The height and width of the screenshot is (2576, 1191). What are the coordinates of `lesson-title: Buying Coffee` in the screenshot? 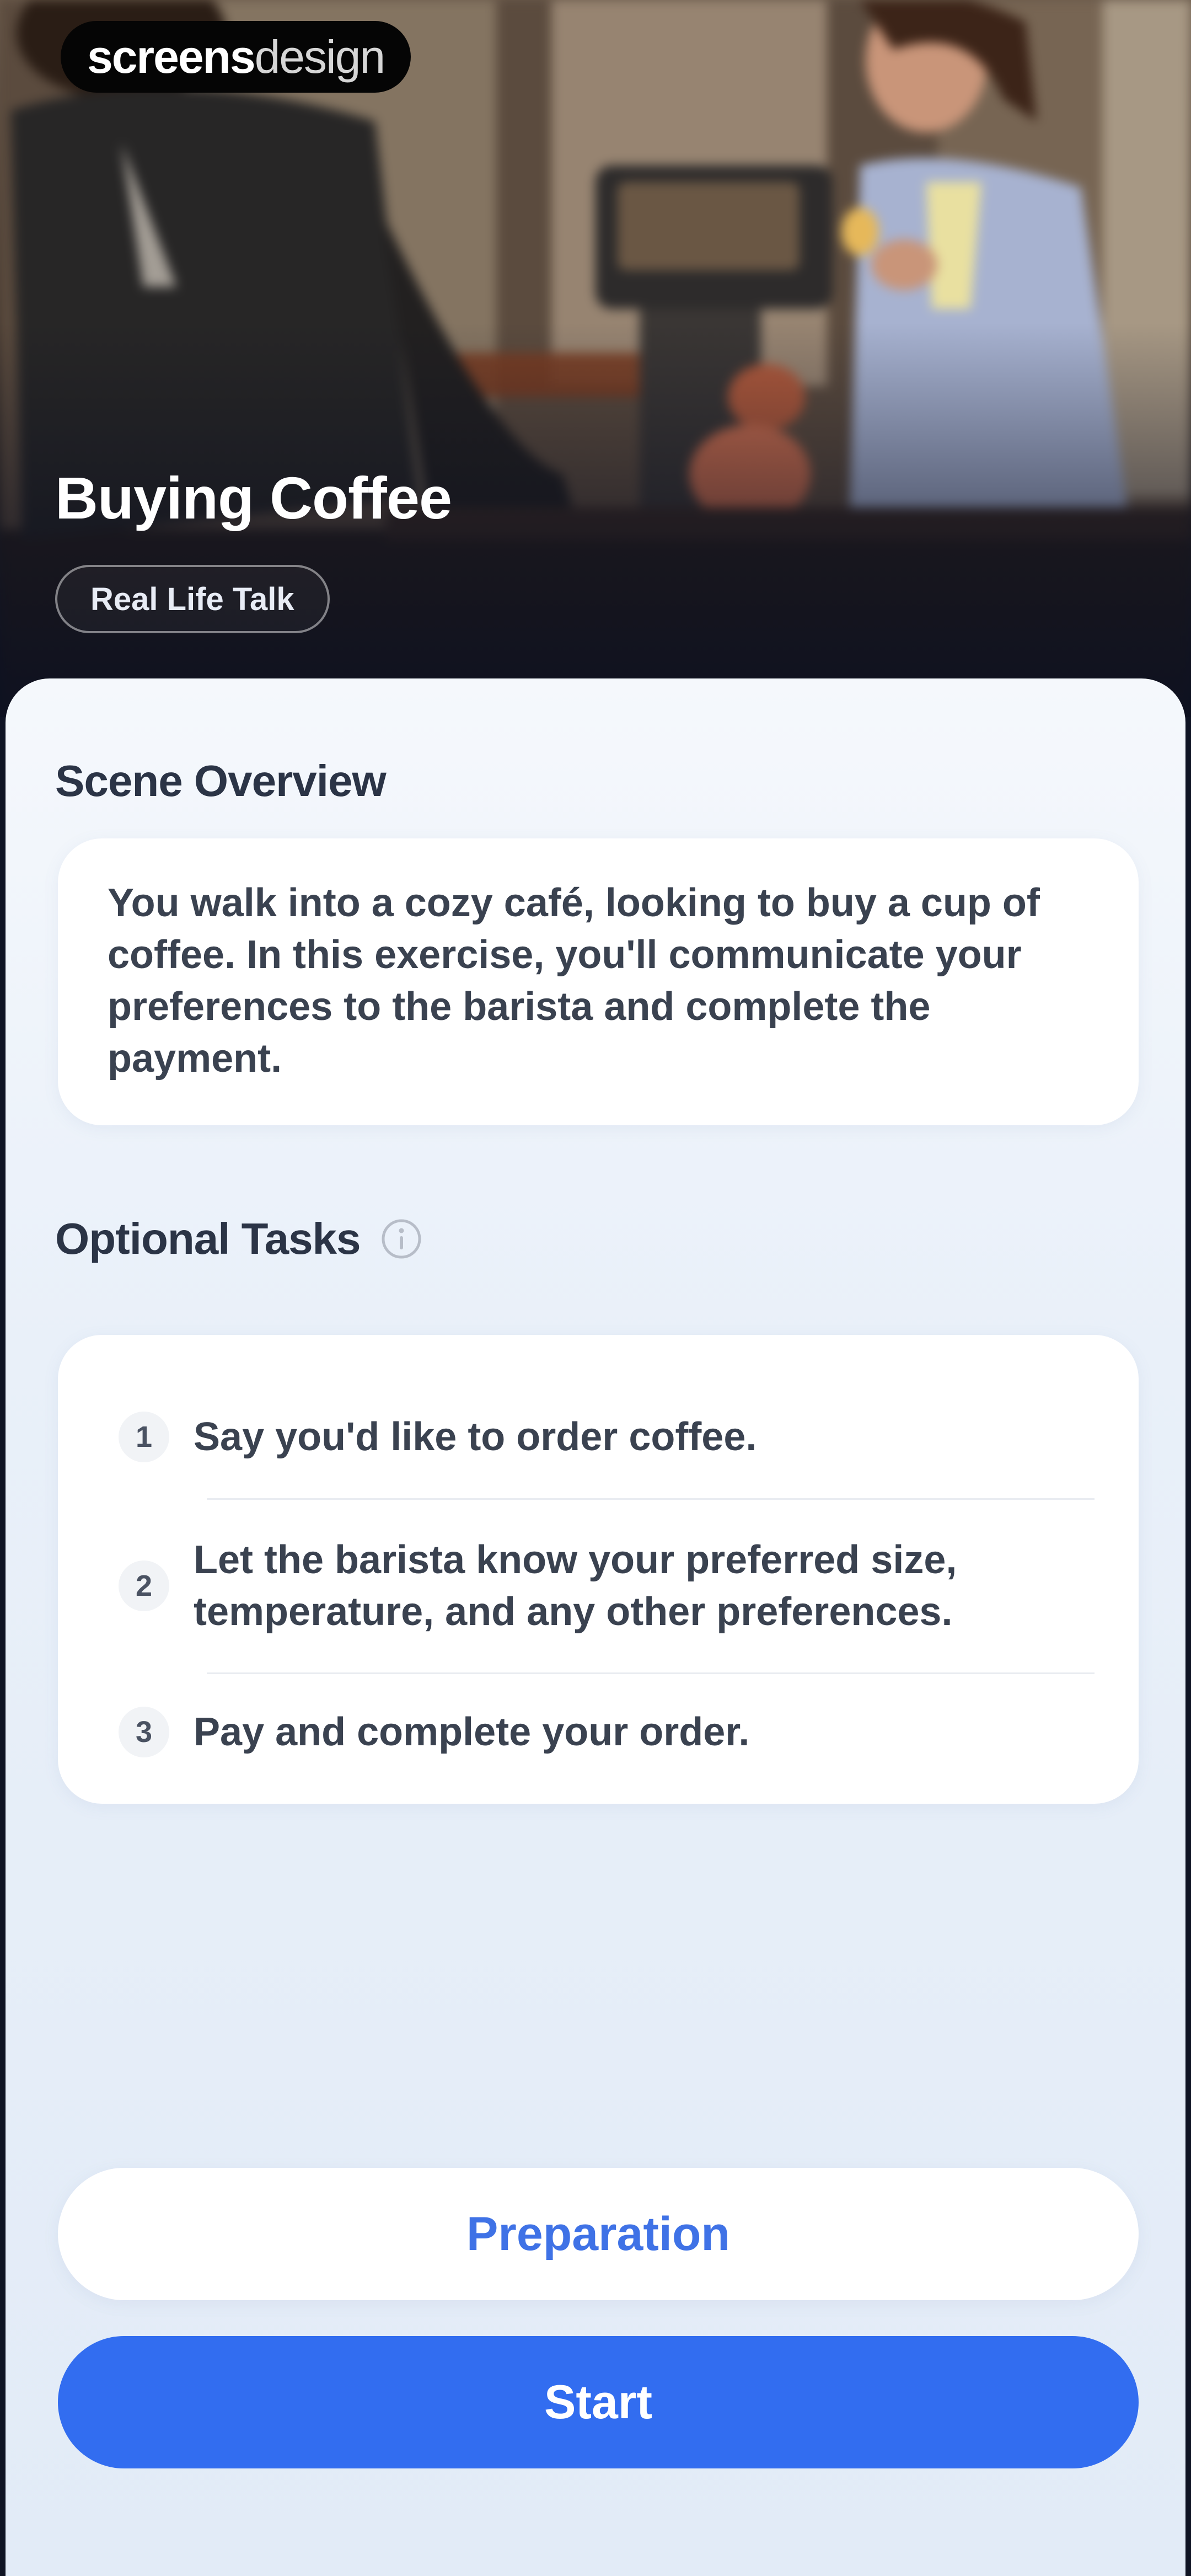 It's located at (253, 497).